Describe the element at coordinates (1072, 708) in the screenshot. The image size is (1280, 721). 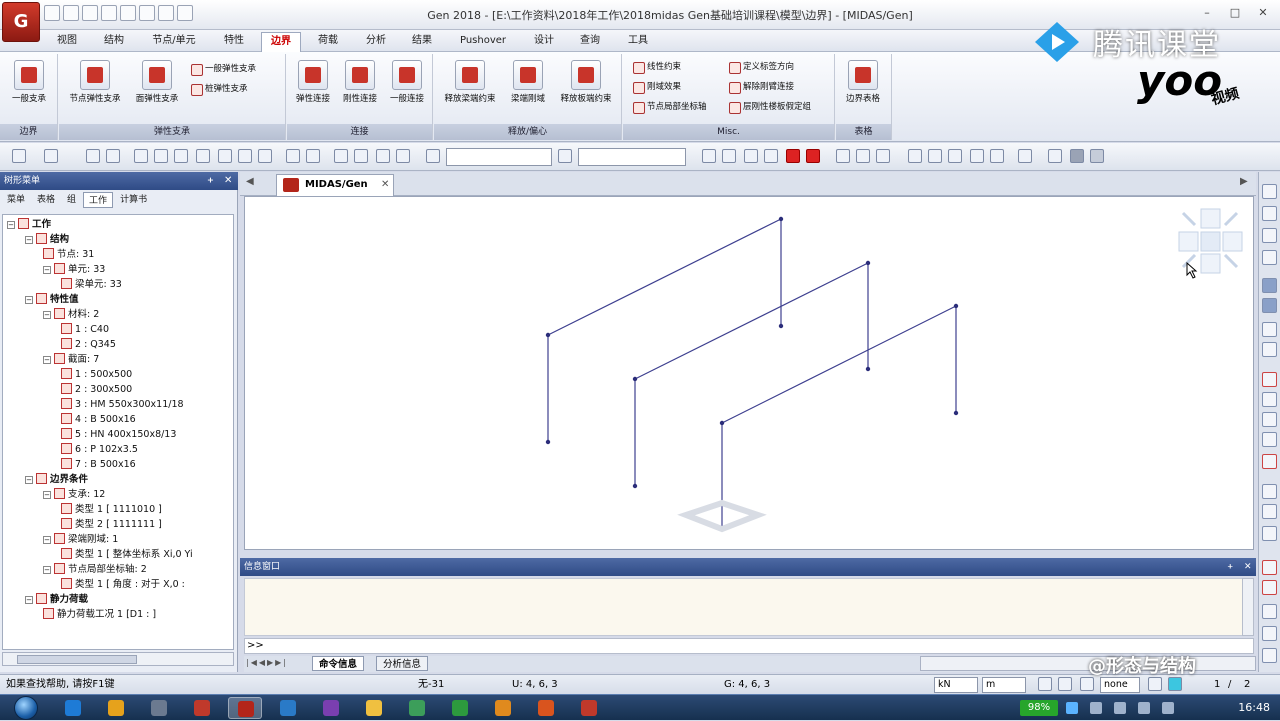
I see `network-icon` at that location.